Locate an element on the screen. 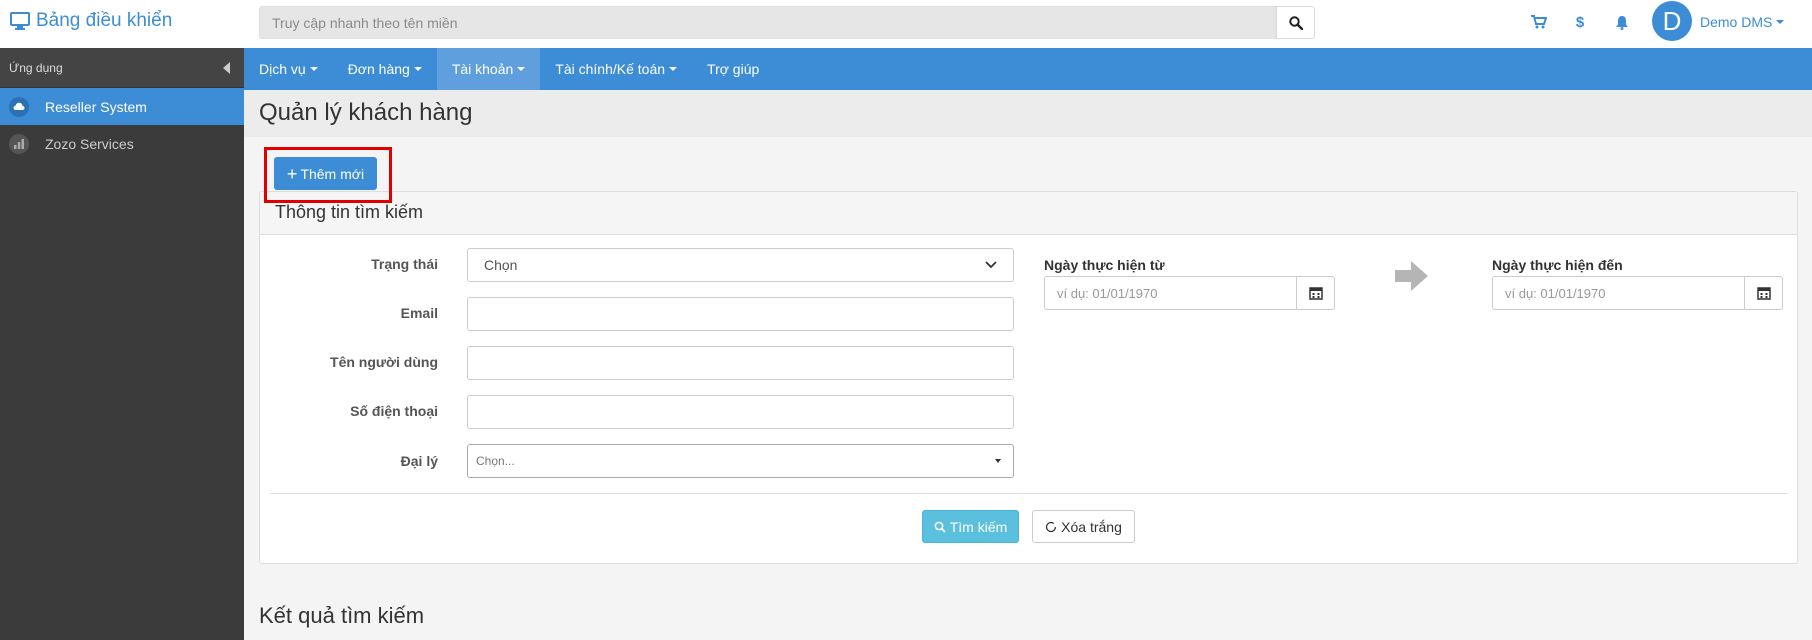 This screenshot has height=640, width=1812. cloud-icon is located at coordinates (19, 106).